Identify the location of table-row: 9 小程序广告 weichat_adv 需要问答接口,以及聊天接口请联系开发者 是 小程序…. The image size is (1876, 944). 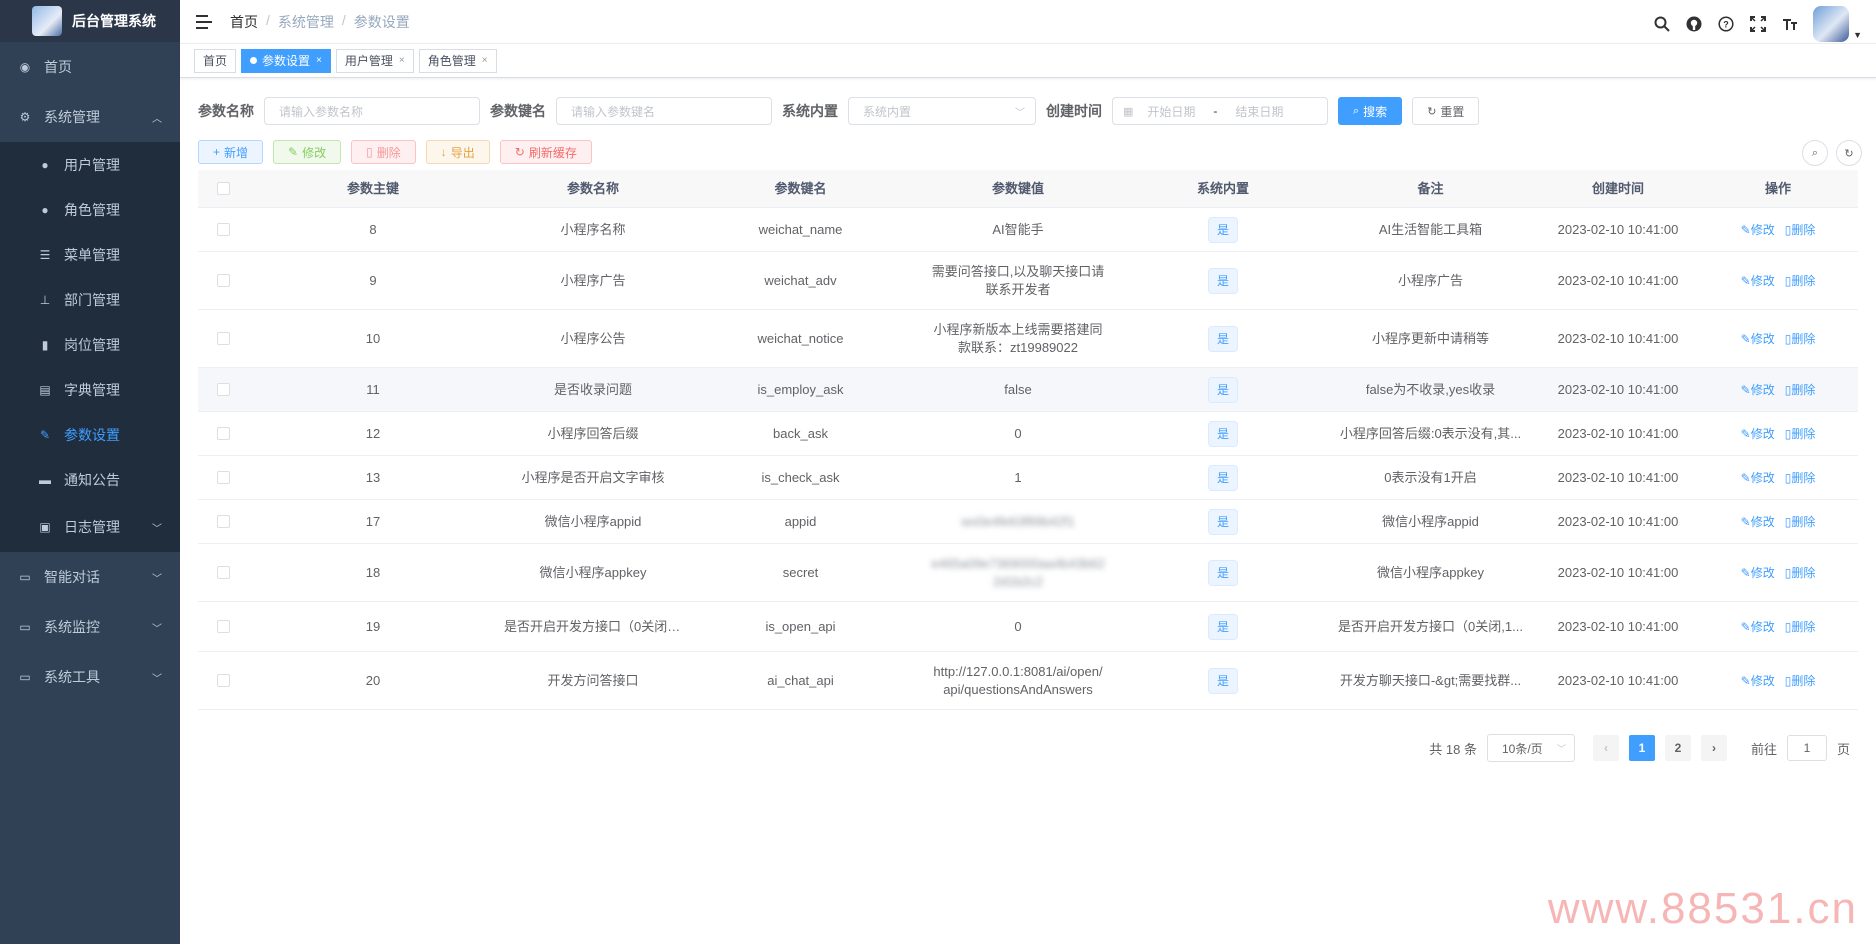
(1028, 281).